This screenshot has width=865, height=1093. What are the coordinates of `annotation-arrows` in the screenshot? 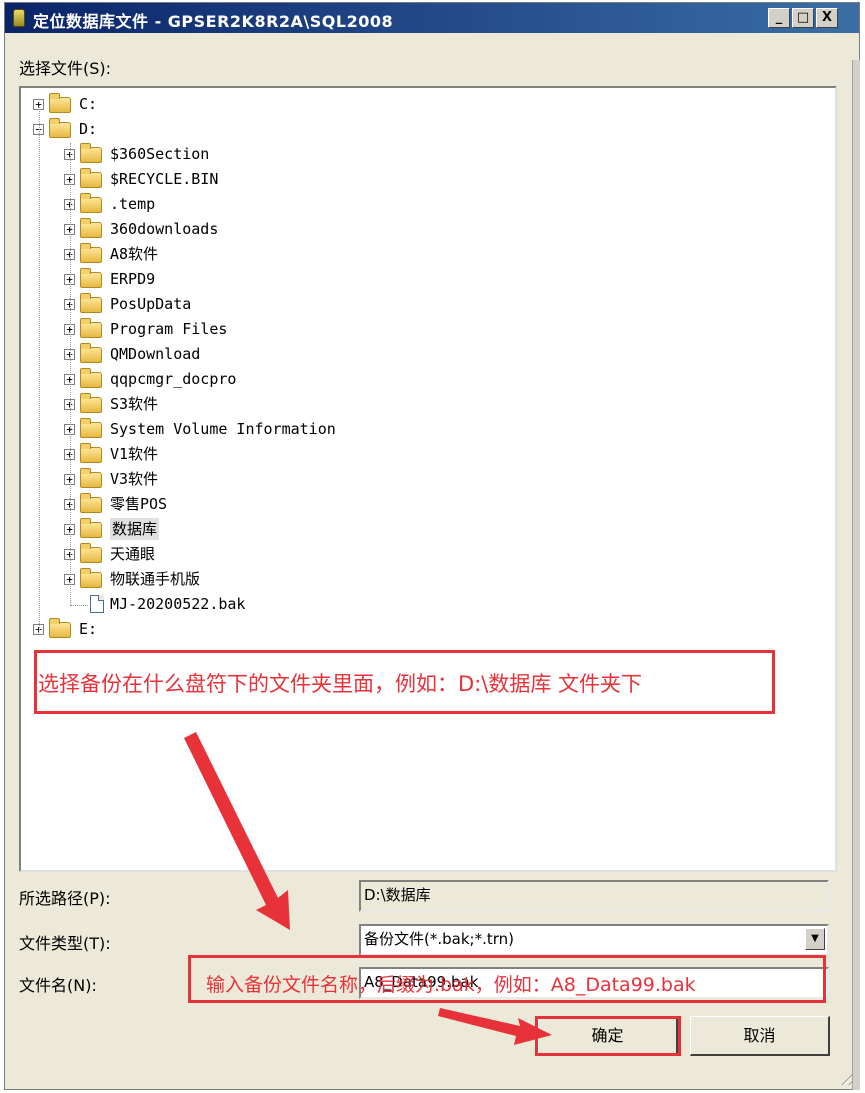 It's located at (368, 888).